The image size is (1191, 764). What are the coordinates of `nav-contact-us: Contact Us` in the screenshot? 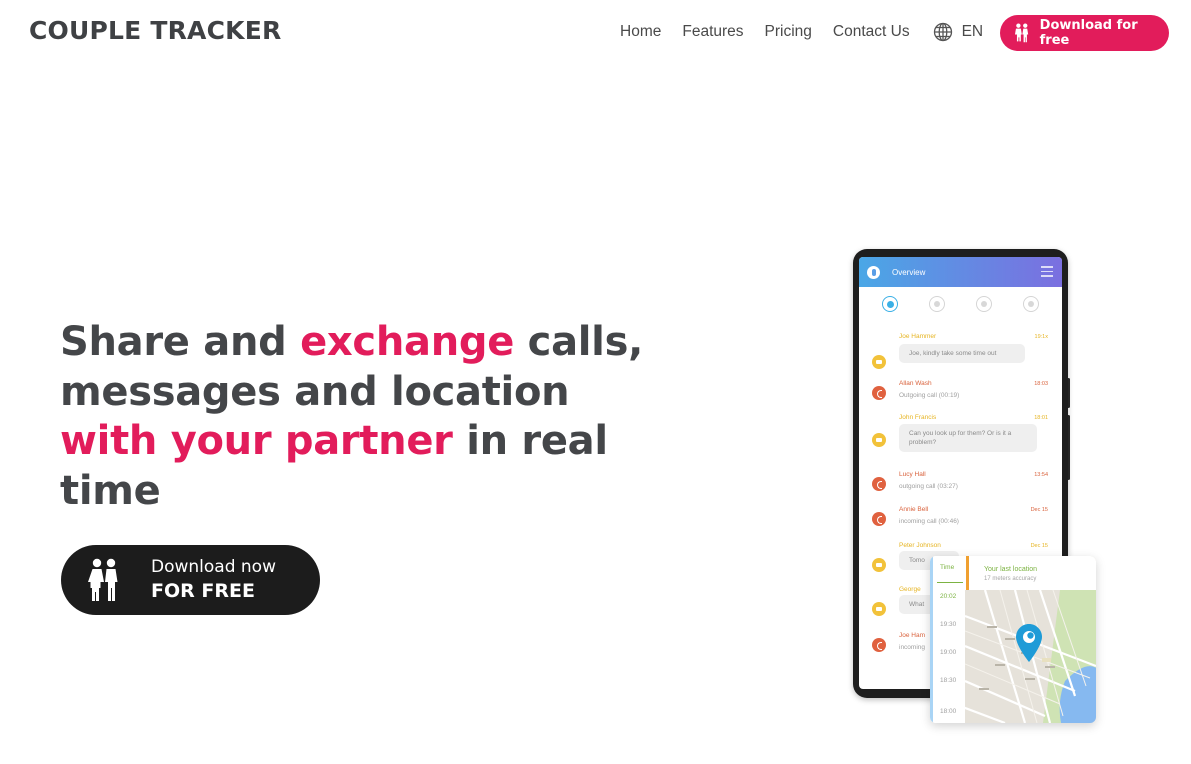 It's located at (871, 32).